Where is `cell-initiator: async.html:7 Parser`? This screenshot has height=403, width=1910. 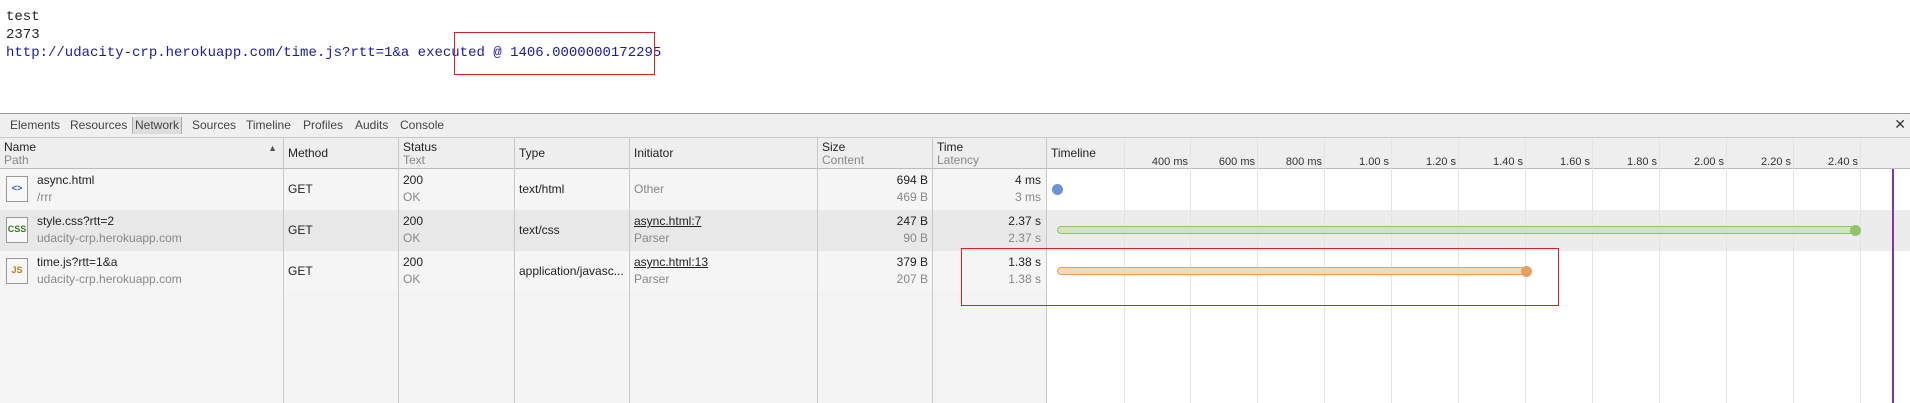
cell-initiator: async.html:7 Parser is located at coordinates (724, 230).